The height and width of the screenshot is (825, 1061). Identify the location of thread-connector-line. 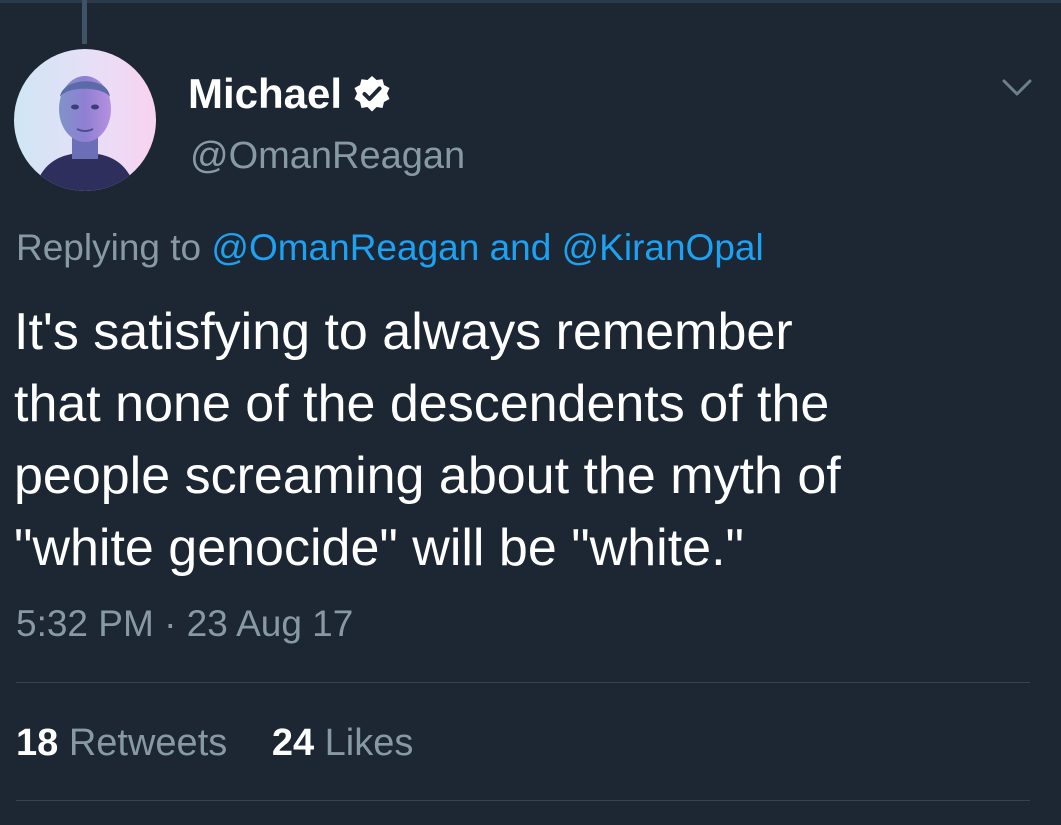
(84, 22).